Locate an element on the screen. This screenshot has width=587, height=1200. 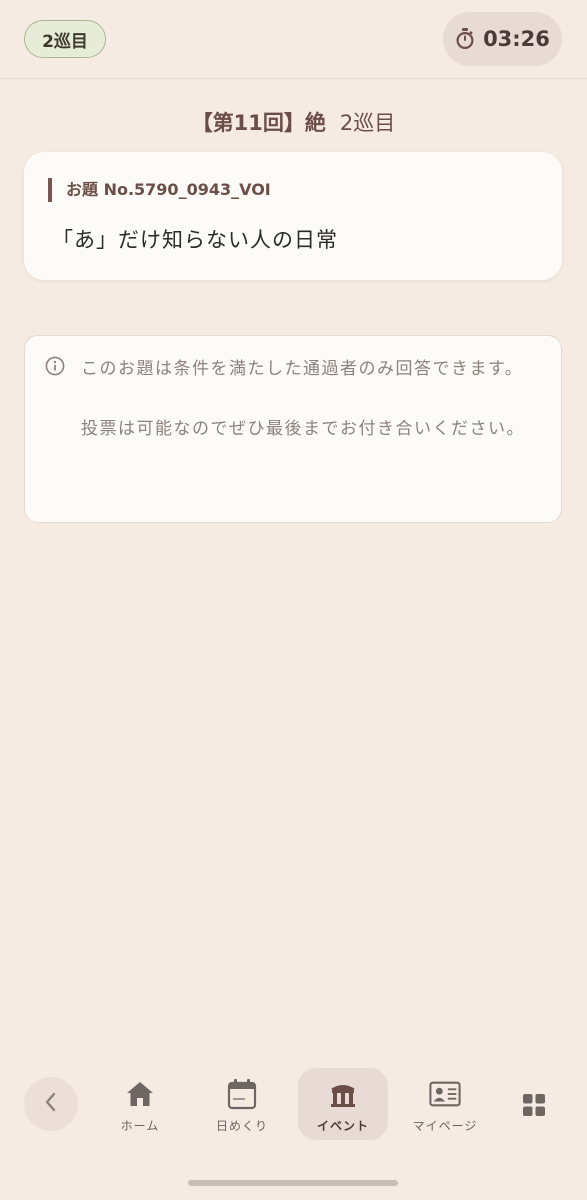
top-bar: 2巡目 03:26 is located at coordinates (293, 39).